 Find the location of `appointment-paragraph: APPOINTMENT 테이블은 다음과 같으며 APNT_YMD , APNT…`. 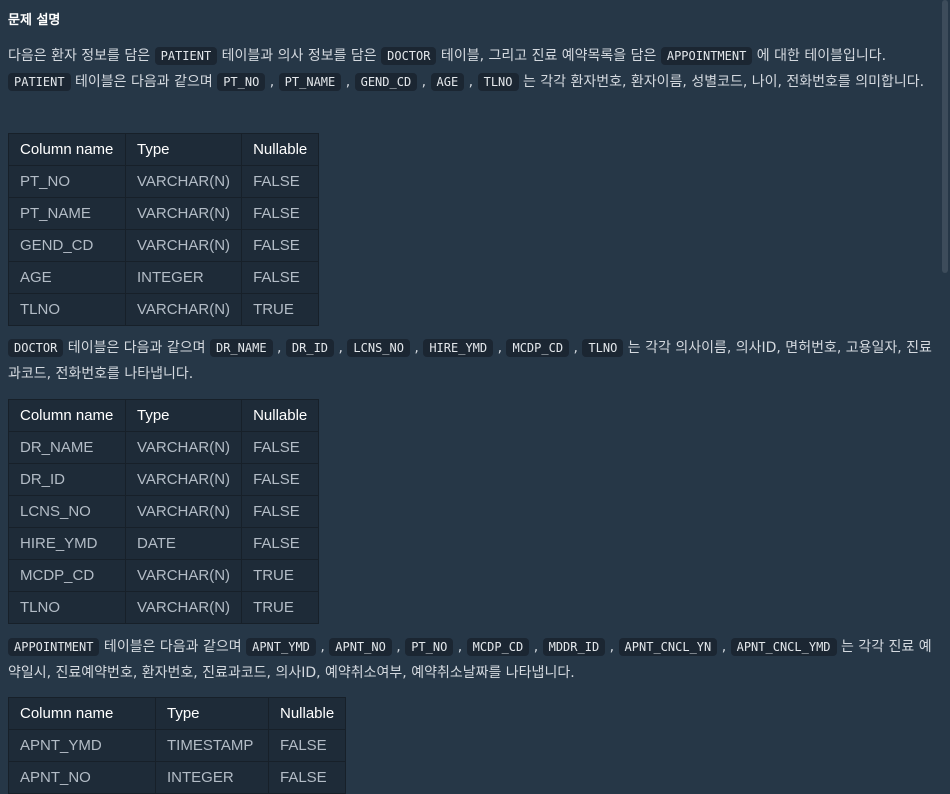

appointment-paragraph: APPOINTMENT 테이블은 다음과 같으며 APNT_YMD , APNT… is located at coordinates (470, 659).